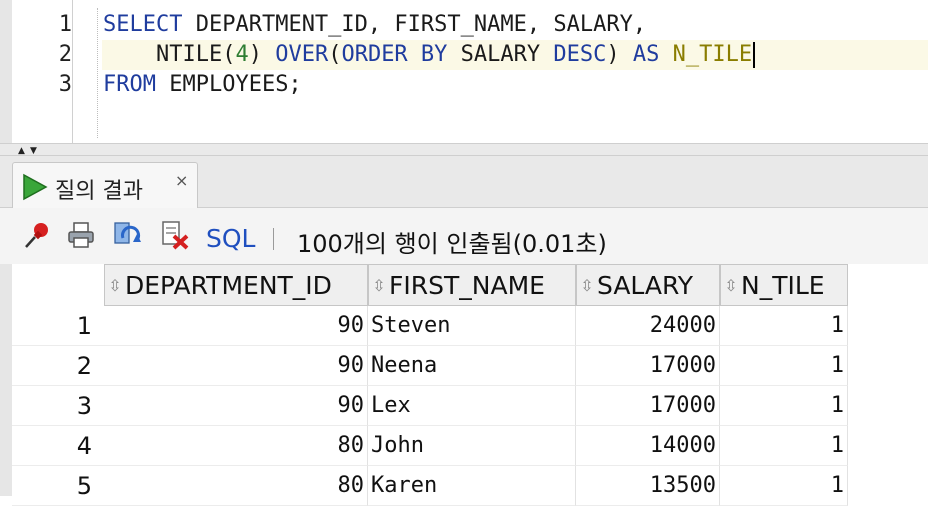  What do you see at coordinates (81, 235) in the screenshot?
I see `print-icon` at bounding box center [81, 235].